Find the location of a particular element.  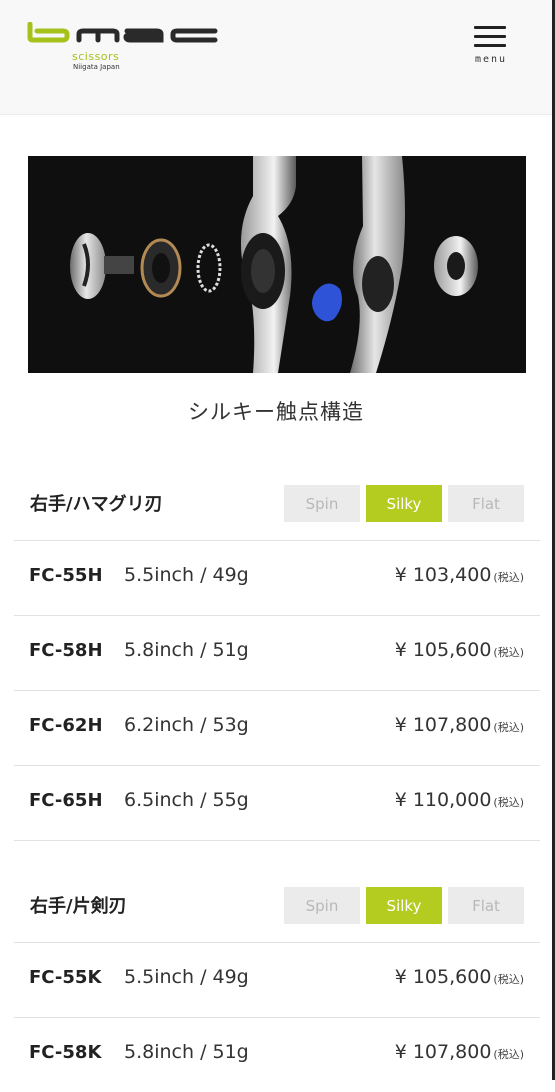

model-price: ¥ 103,400 (税込) is located at coordinates (459, 575).